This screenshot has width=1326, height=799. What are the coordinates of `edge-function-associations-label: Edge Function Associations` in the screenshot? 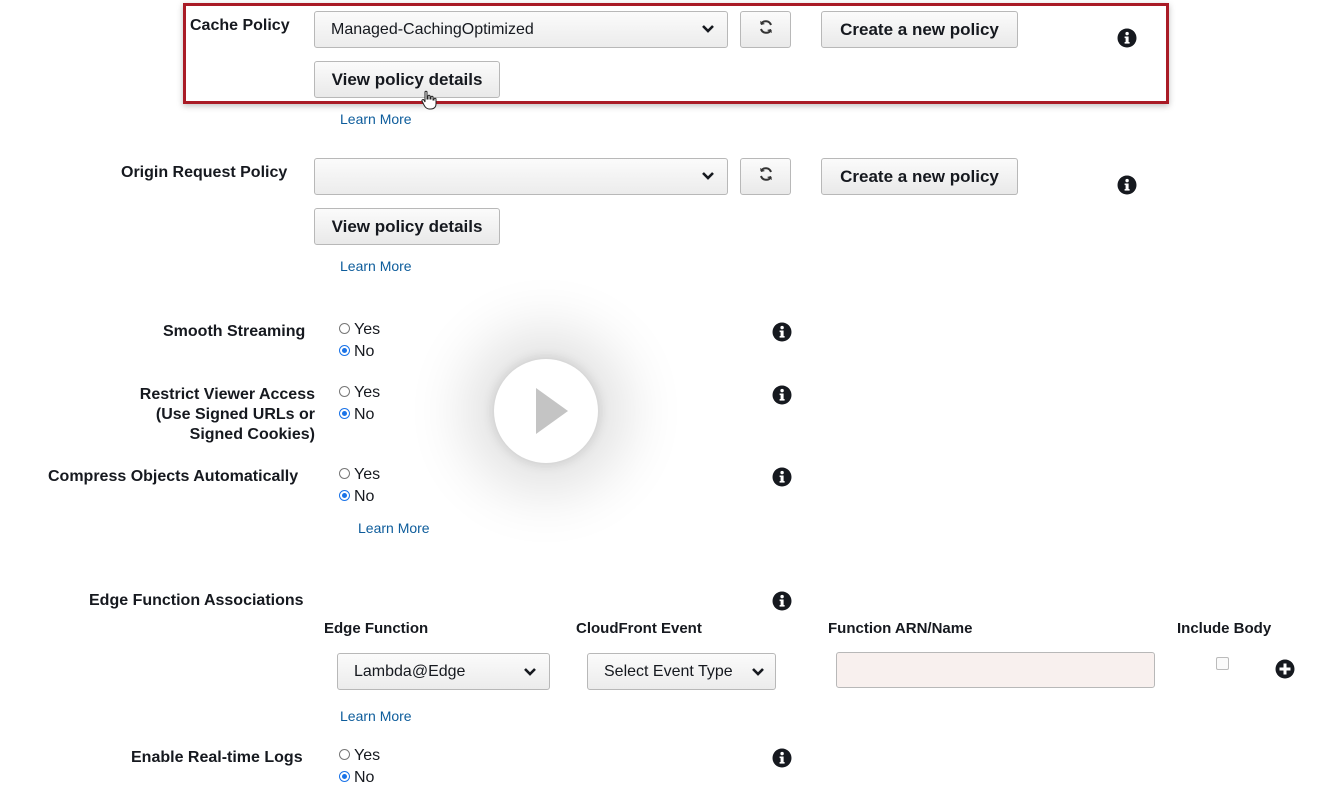 It's located at (196, 600).